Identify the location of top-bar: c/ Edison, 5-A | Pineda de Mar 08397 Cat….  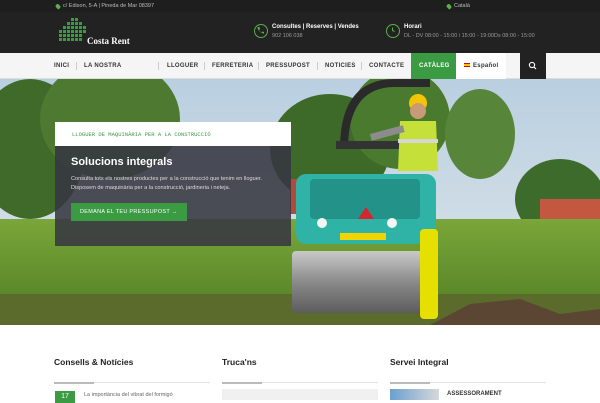
(300, 6).